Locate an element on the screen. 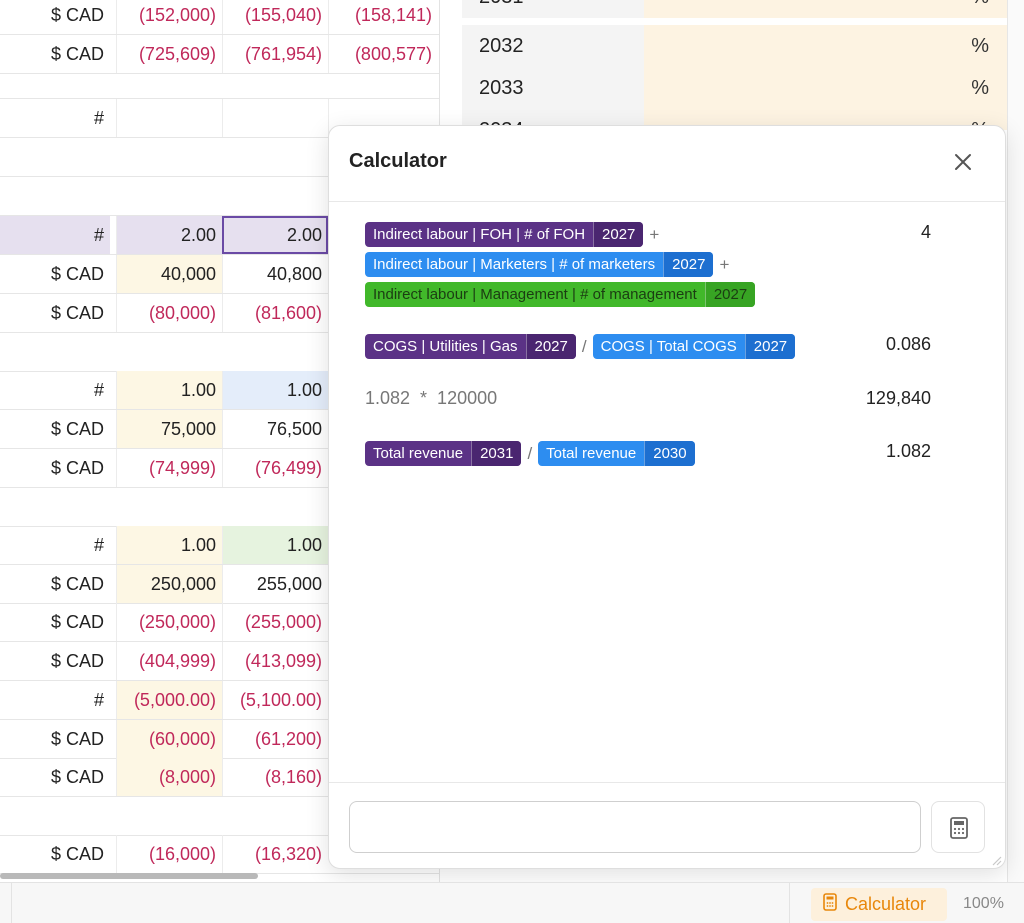  calculator-header: Calculator is located at coordinates (667, 164).